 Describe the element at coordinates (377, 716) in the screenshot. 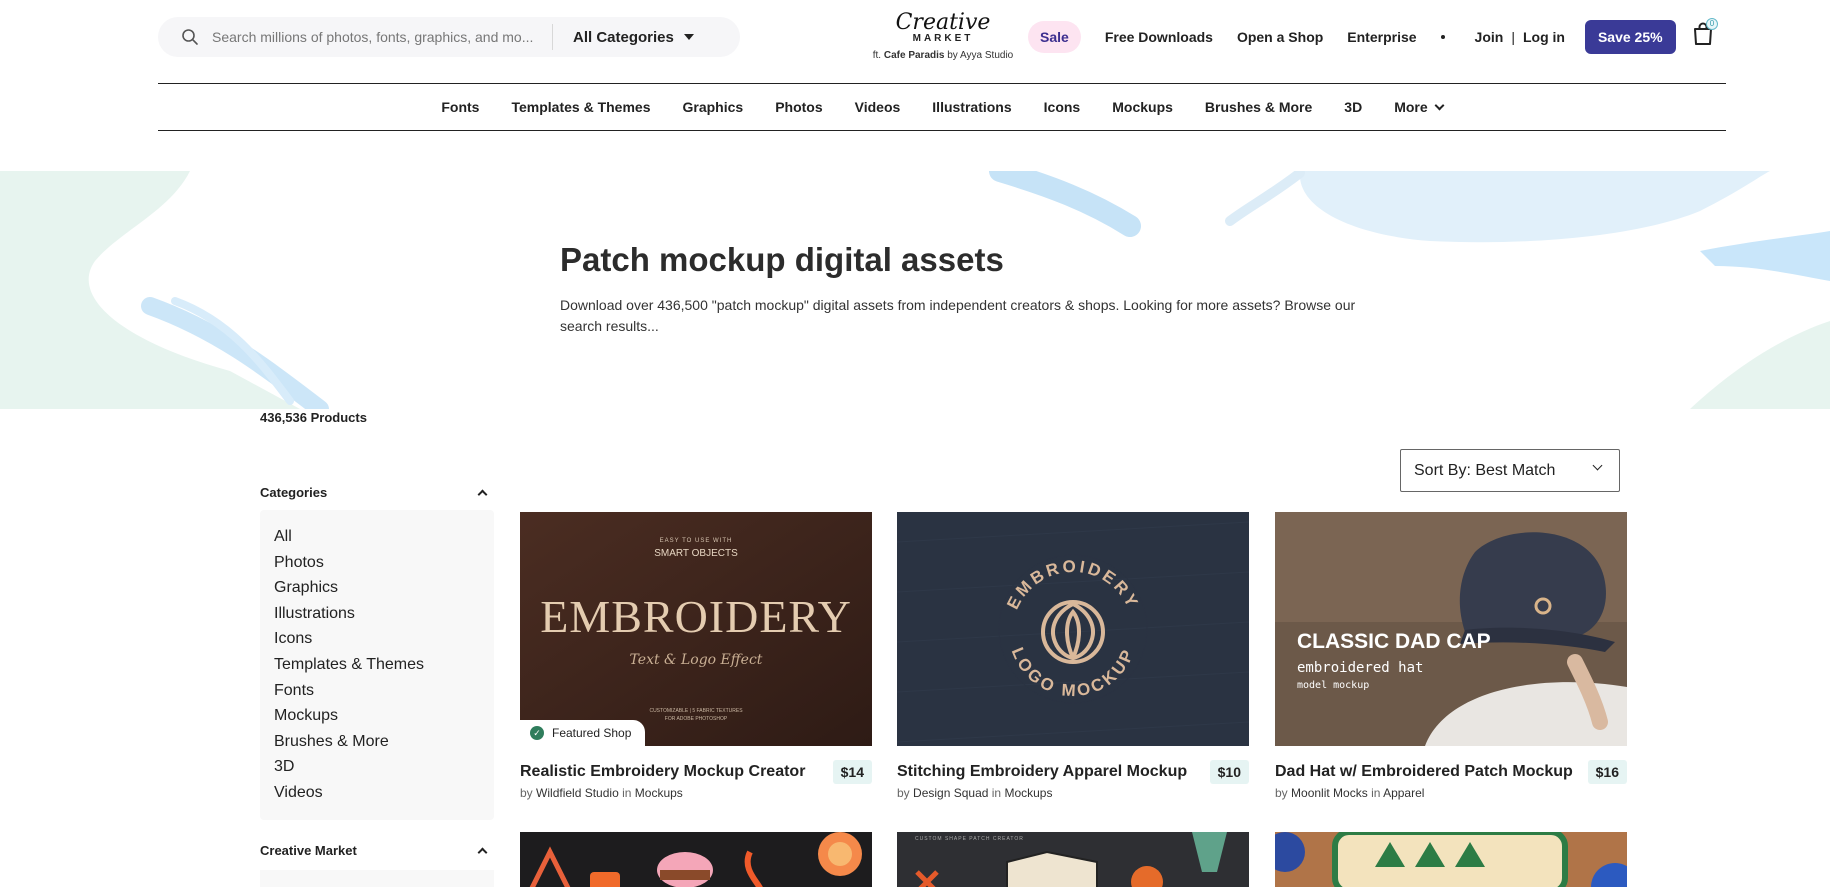

I see `filter-mockups: Mockups` at that location.